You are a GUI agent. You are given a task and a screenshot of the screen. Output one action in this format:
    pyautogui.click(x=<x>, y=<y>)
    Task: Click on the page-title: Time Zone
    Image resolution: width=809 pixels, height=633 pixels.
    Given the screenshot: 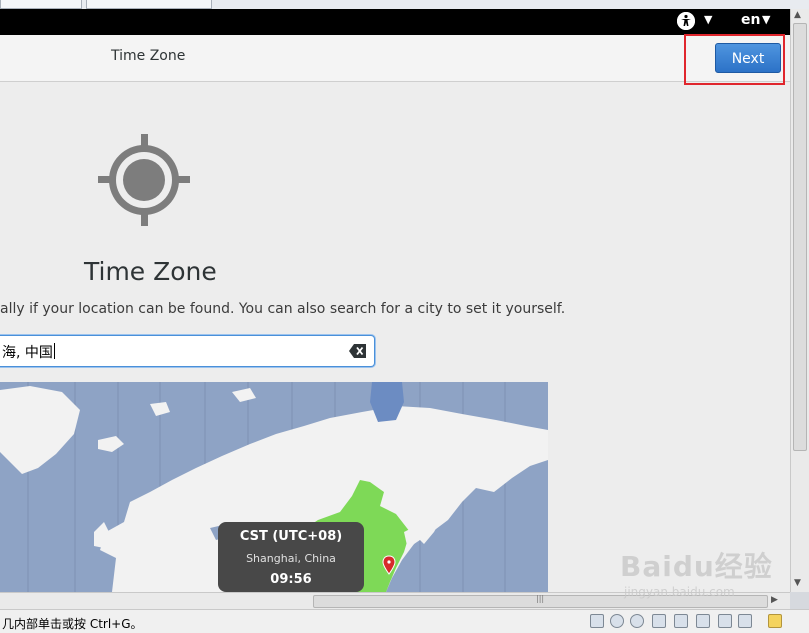 What is the action you would take?
    pyautogui.click(x=150, y=271)
    